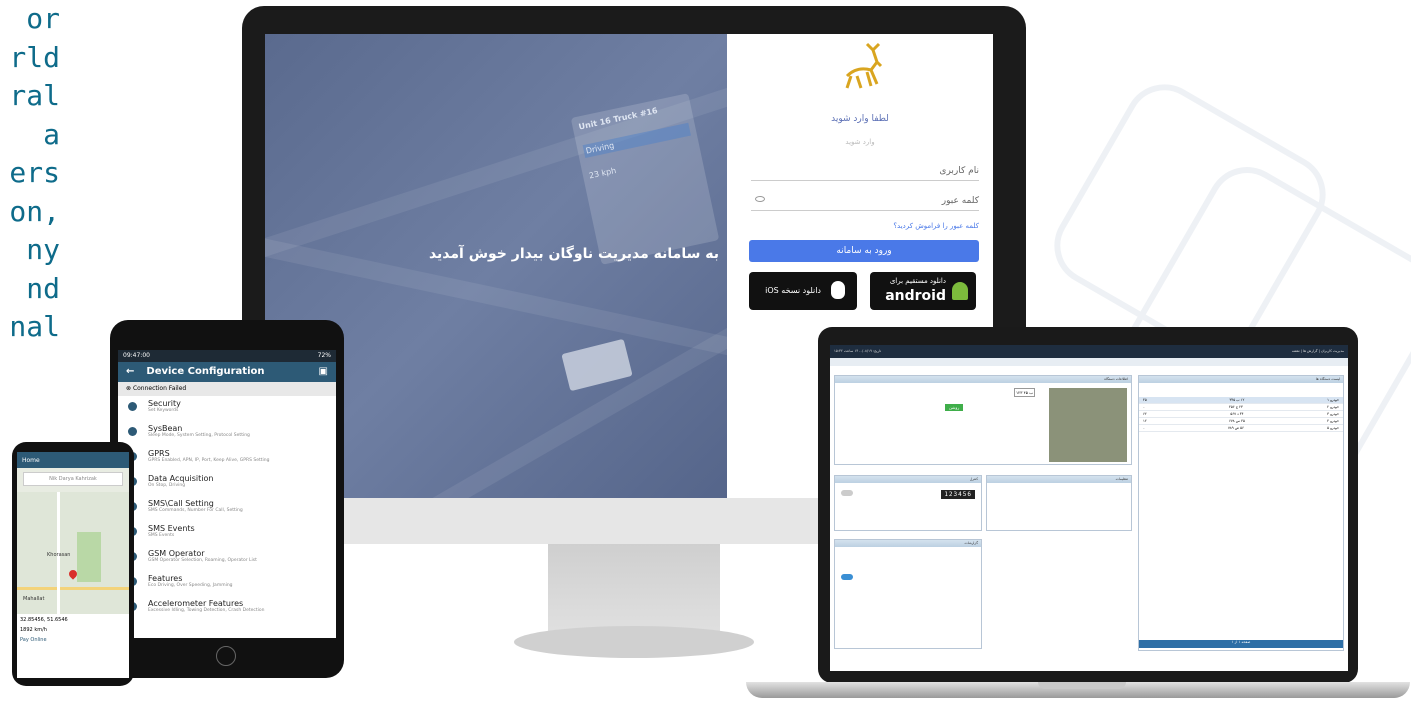 This screenshot has width=1411, height=703. I want to click on gear-icon, so click(132, 431).